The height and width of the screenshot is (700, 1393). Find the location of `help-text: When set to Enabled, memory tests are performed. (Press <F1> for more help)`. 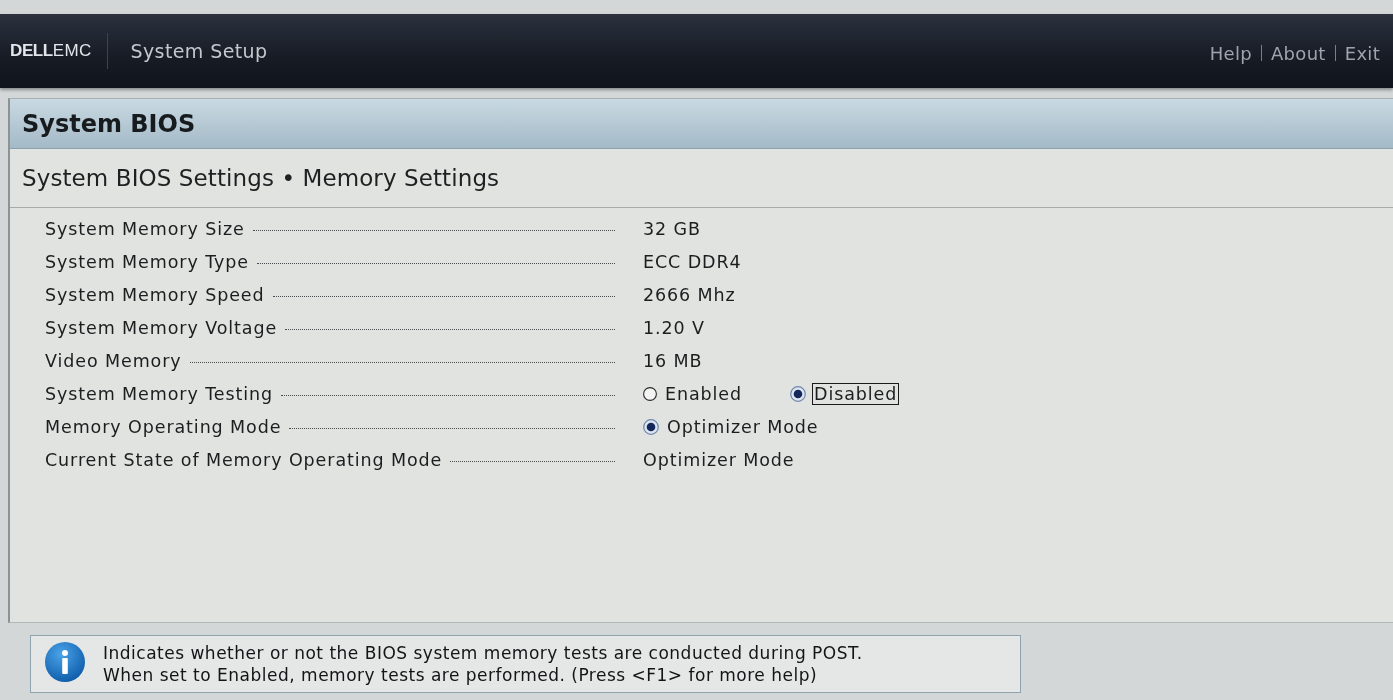

help-text: When set to Enabled, memory tests are performed. (Press <F1> for more help) is located at coordinates (461, 675).